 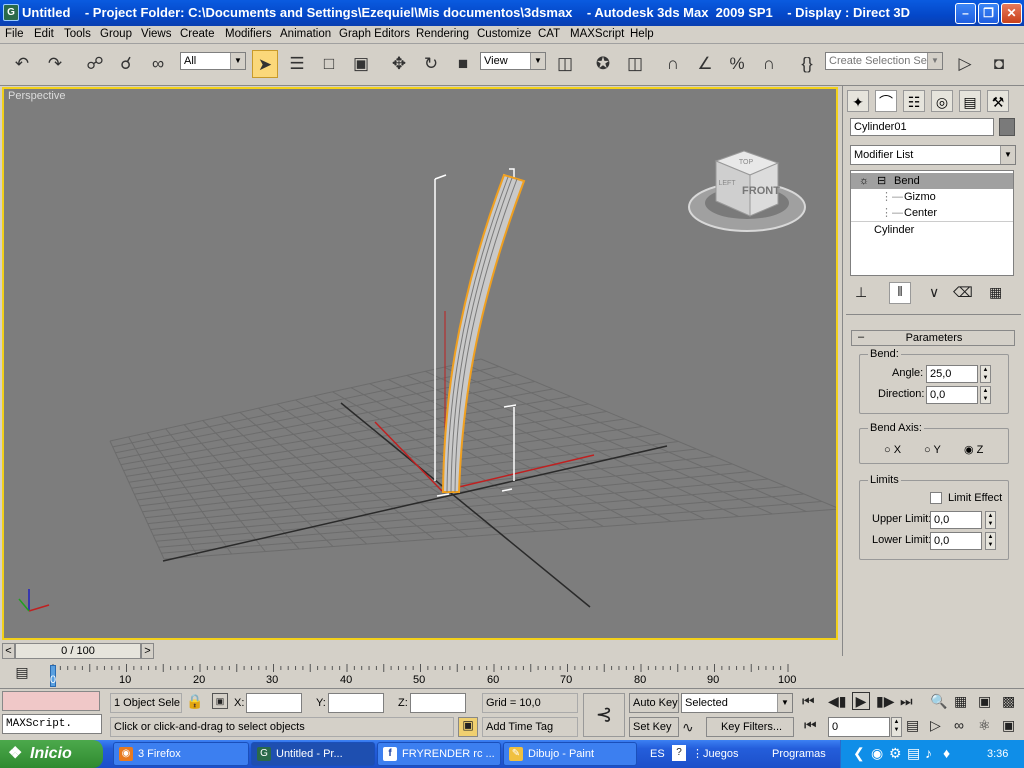 I want to click on menu-graph-editors: Graph Editors, so click(x=374, y=34).